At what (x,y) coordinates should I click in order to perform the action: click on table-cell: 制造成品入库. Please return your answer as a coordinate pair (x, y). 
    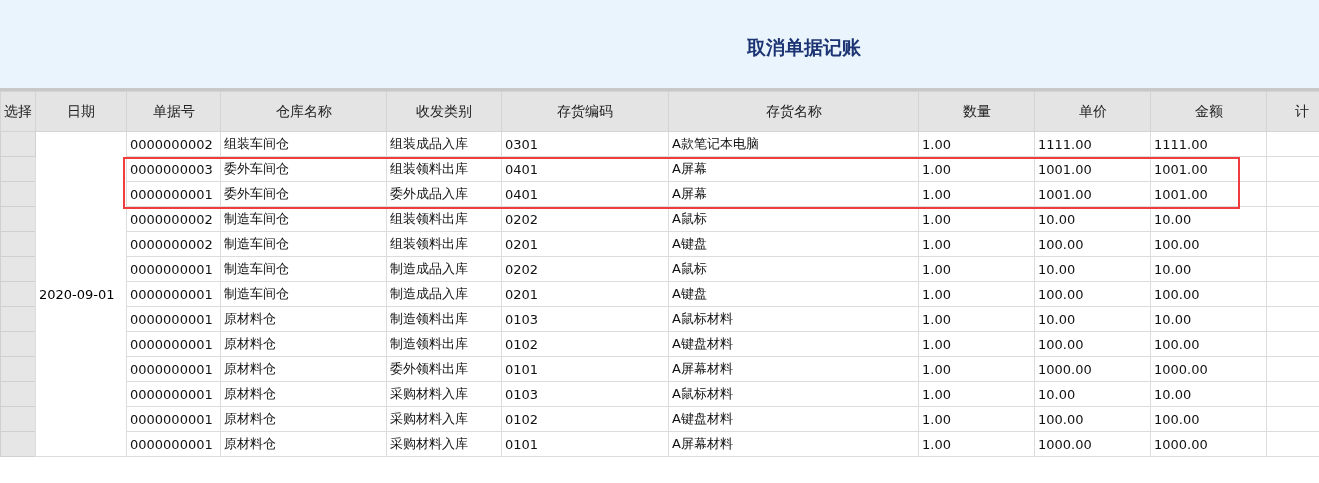
    Looking at the image, I should click on (444, 269).